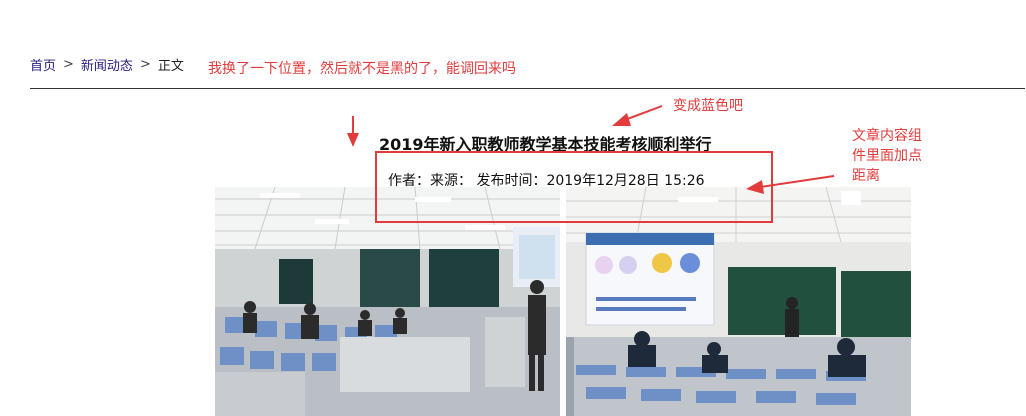 This screenshot has height=416, width=1026. What do you see at coordinates (621, 119) in the screenshot?
I see `annotation-arrow-title-head` at bounding box center [621, 119].